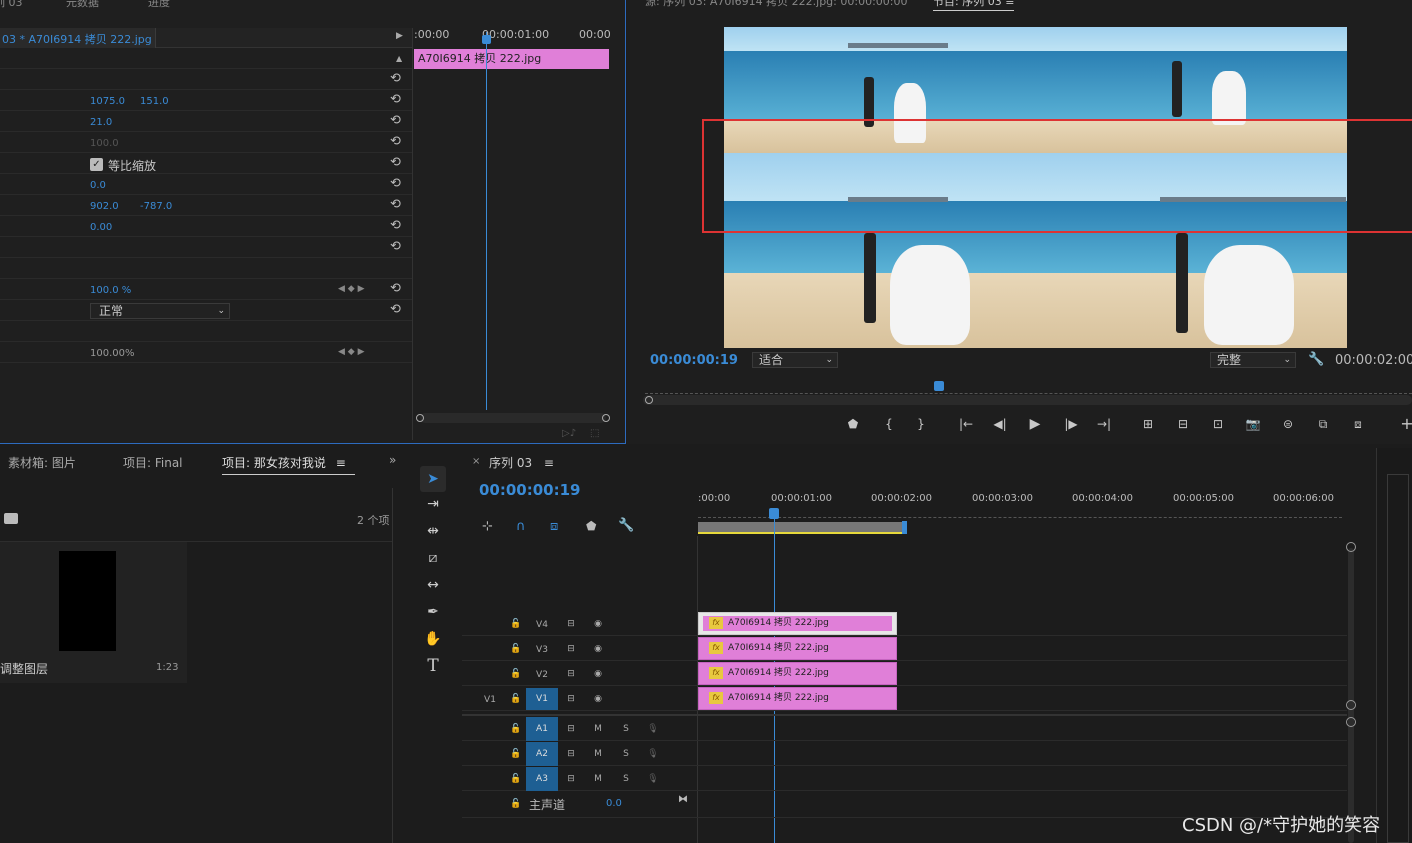  I want to click on tab-bin-images: 素材箱: 图片, so click(42, 462).